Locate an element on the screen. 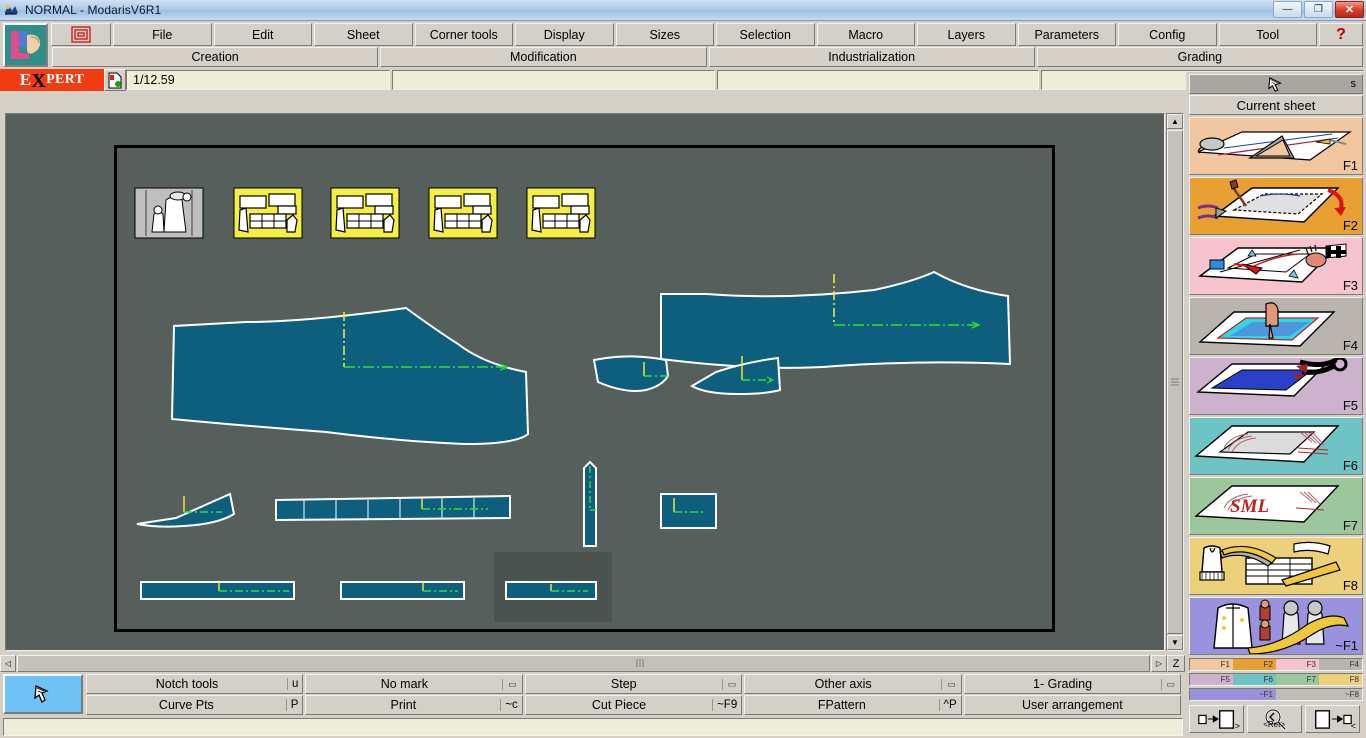  cmd-label: Step is located at coordinates (623, 684).